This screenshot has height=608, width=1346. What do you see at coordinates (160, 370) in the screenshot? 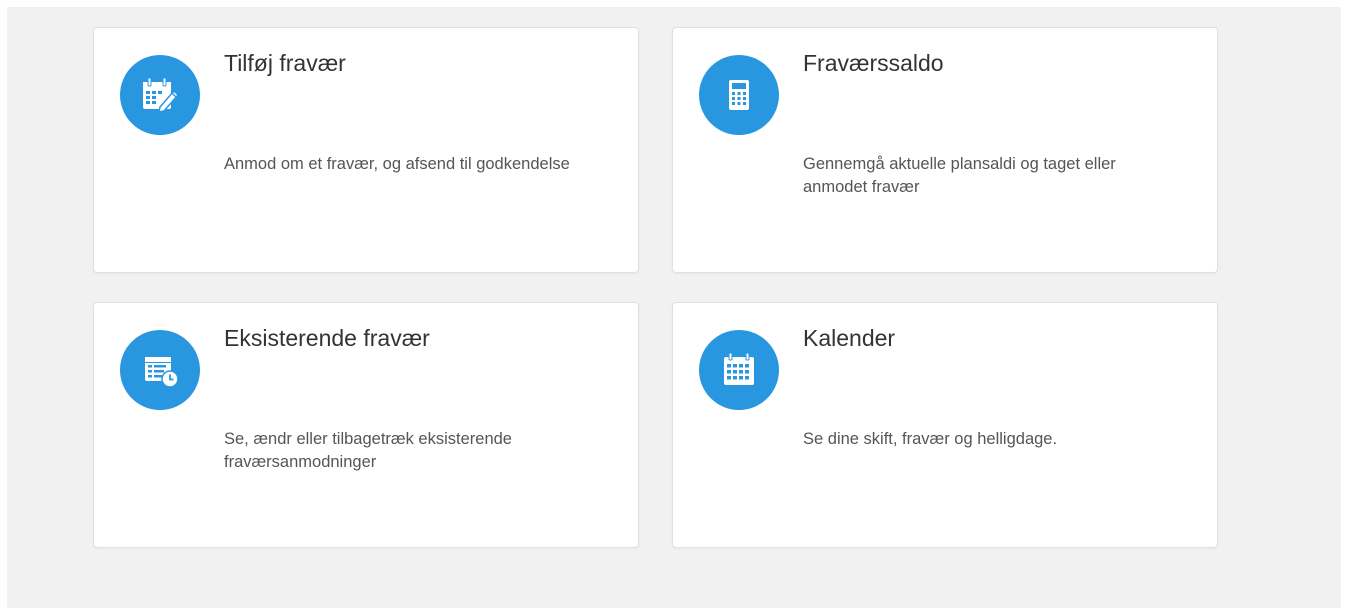
I see `list-clock-icon` at bounding box center [160, 370].